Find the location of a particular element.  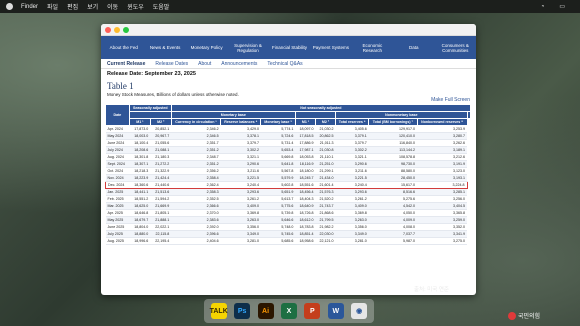

table-cell: 5,275.6 is located at coordinates (393, 199).